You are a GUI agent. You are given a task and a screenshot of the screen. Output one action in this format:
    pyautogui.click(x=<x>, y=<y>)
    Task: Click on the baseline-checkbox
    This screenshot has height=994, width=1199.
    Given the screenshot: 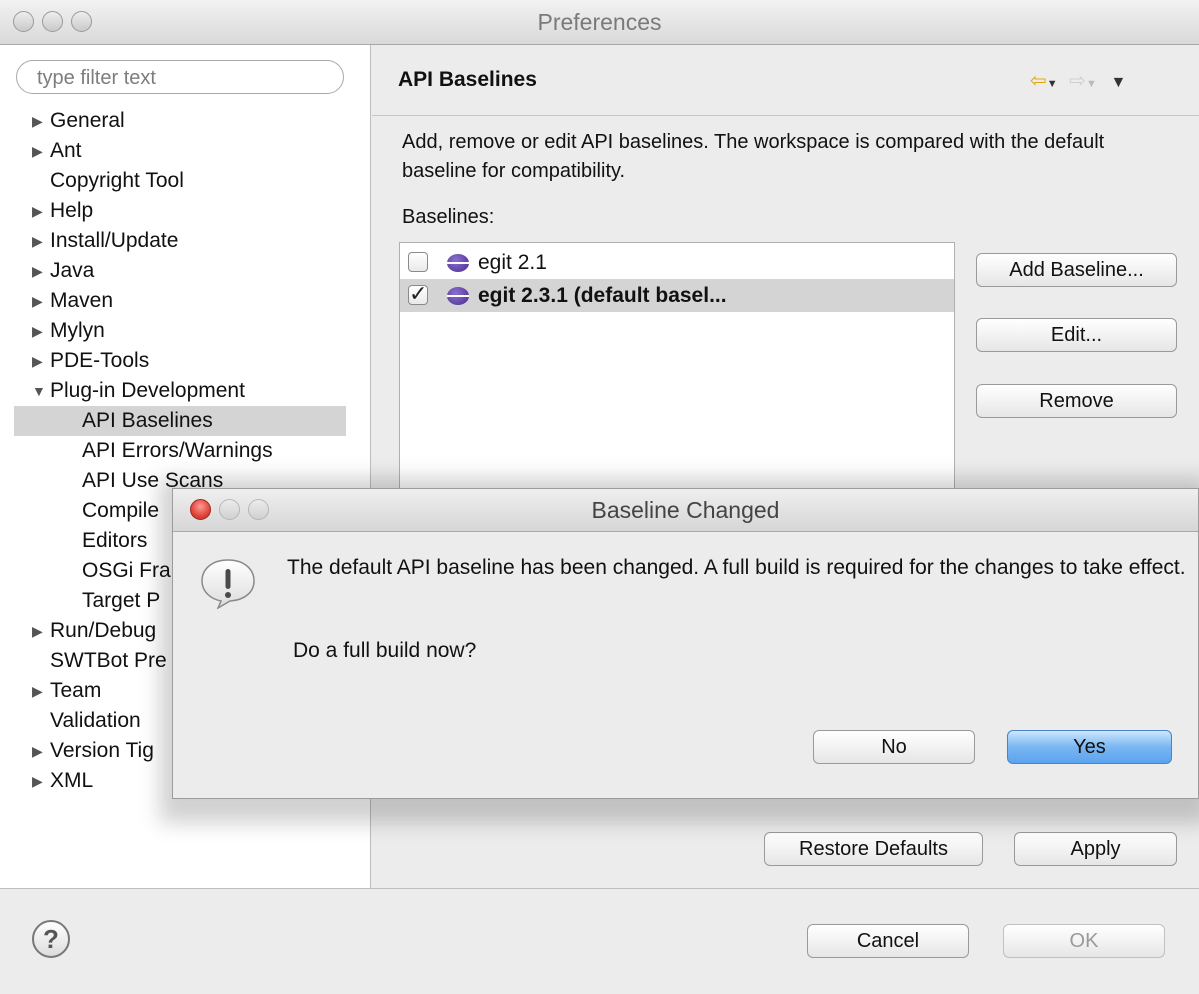 What is the action you would take?
    pyautogui.click(x=418, y=262)
    